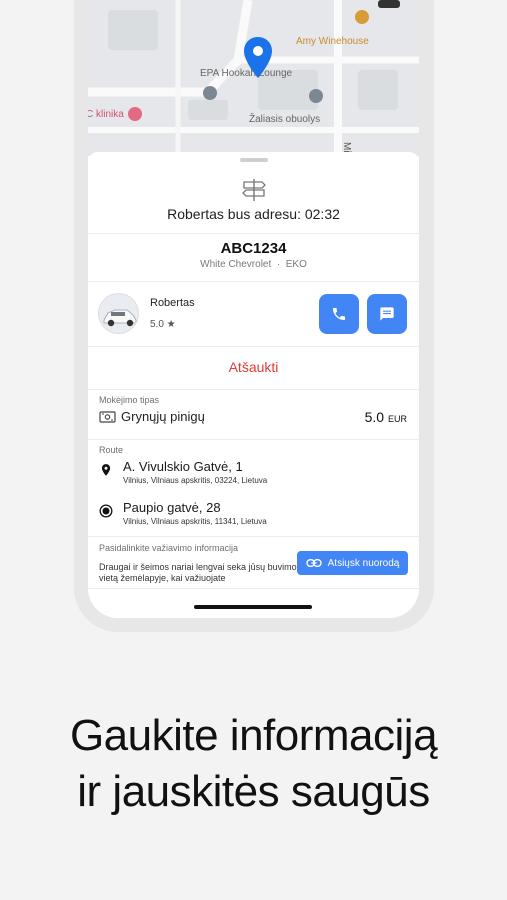 The image size is (507, 900). I want to click on payment-method-label: Grynųjų pinigų, so click(163, 416).